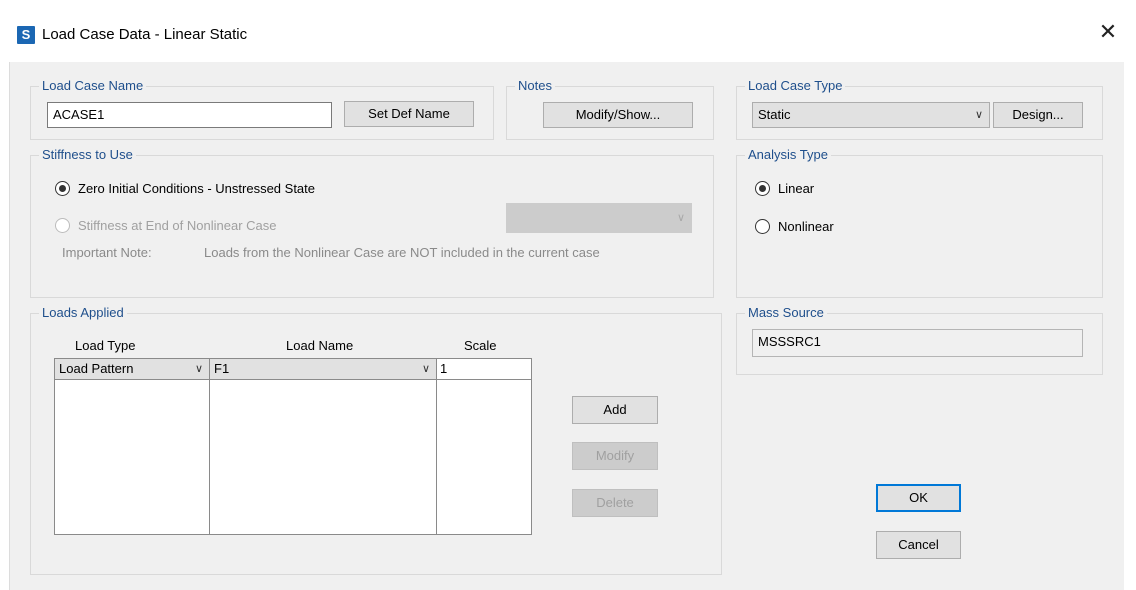 This screenshot has width=1136, height=590. I want to click on load-case-type-select: Static ∨, so click(871, 115).